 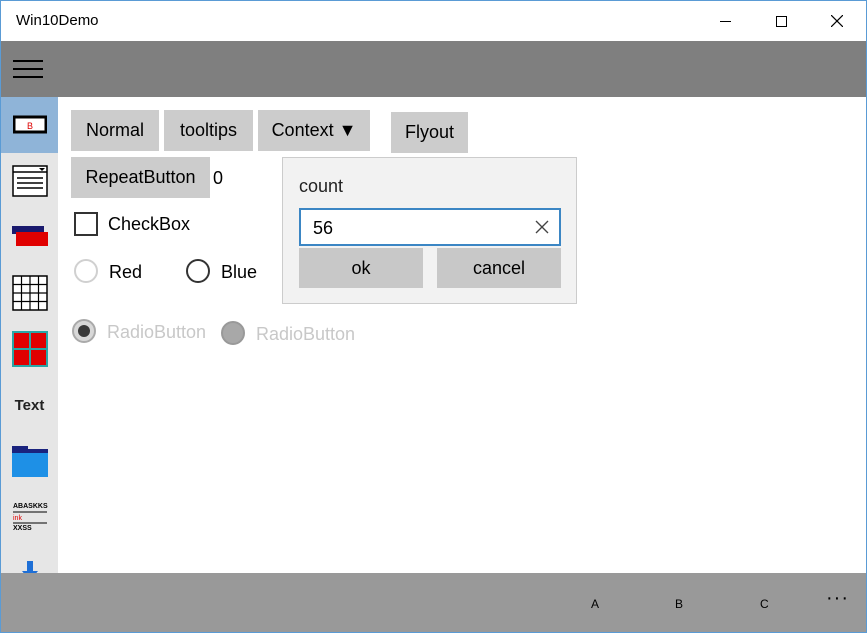 What do you see at coordinates (29, 559) in the screenshot?
I see `nav-item-download` at bounding box center [29, 559].